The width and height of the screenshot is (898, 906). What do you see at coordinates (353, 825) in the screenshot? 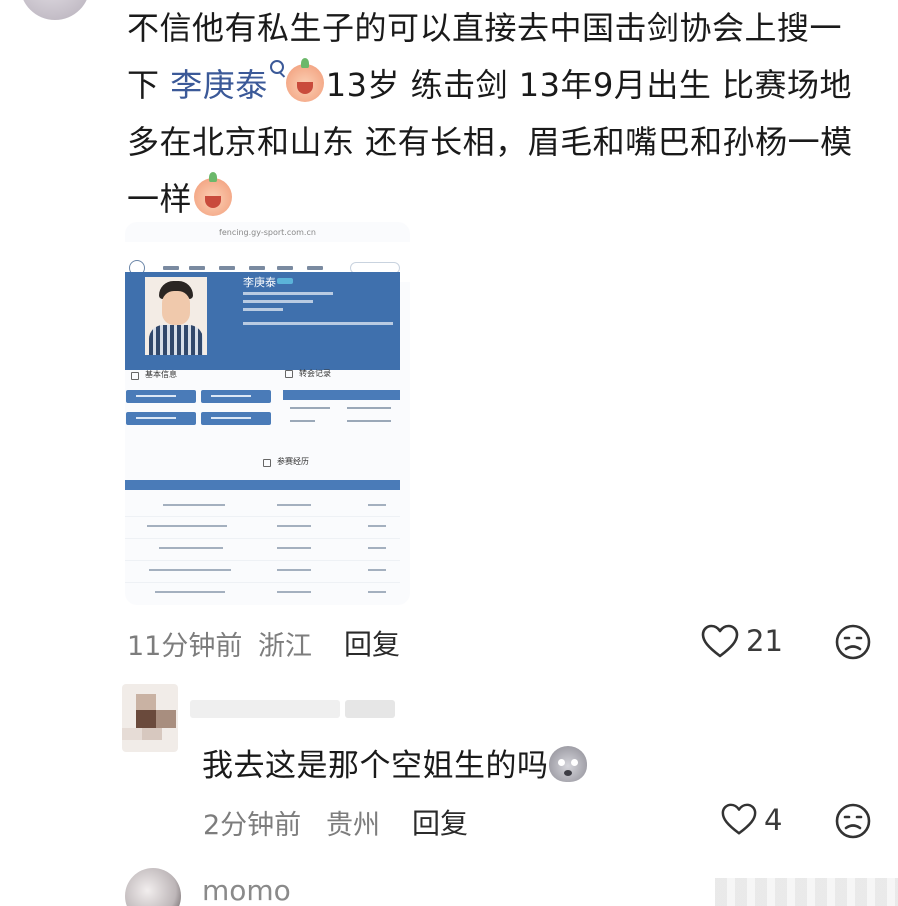
I see `reply-location: 贵州` at bounding box center [353, 825].